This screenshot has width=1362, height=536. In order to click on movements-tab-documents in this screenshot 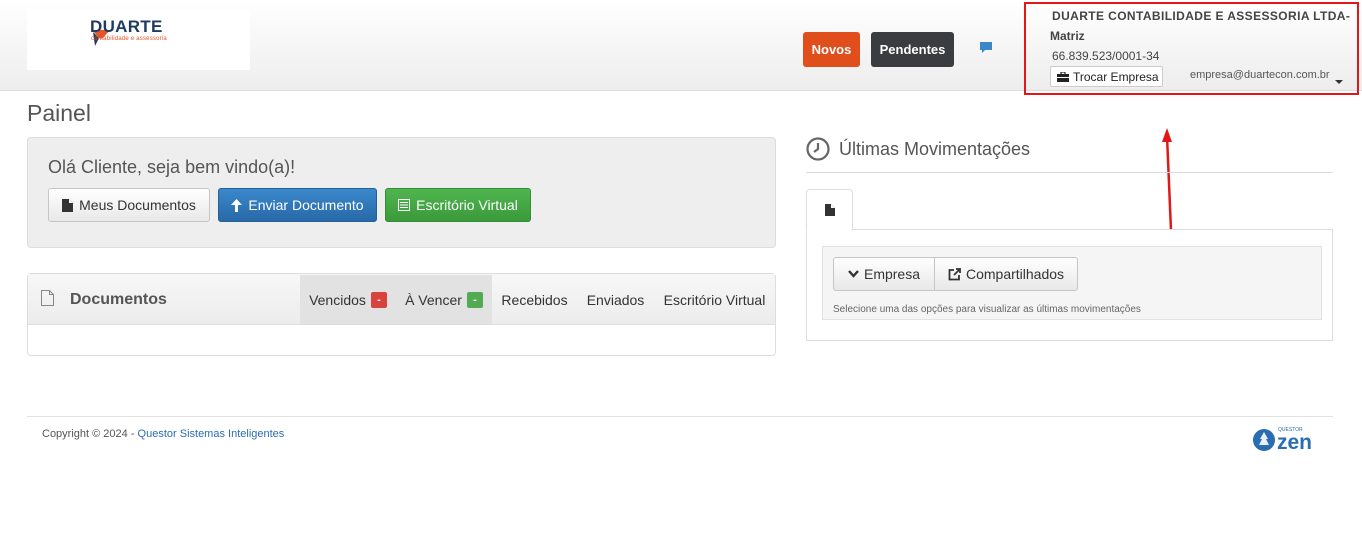, I will do `click(829, 210)`.